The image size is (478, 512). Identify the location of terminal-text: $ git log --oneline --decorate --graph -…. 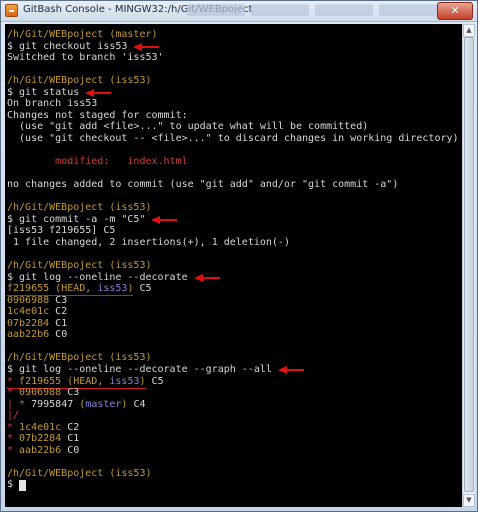
(139, 369).